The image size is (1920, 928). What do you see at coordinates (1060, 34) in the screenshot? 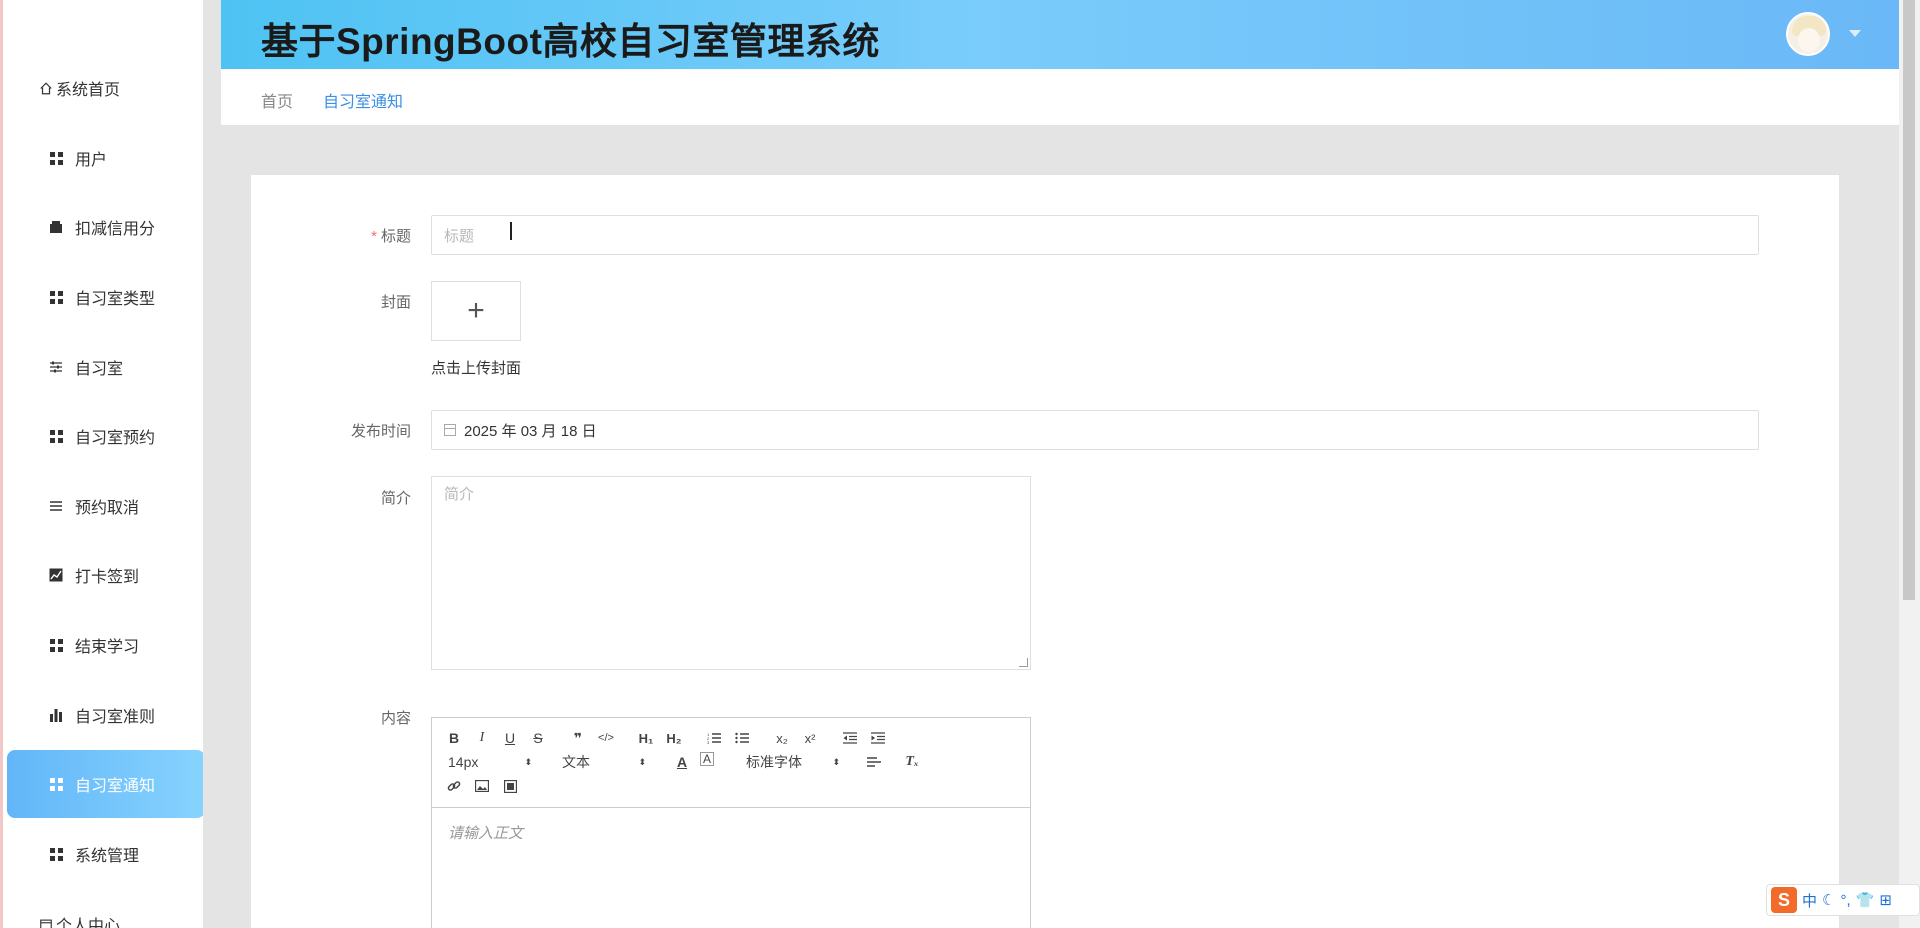
I see `top-header: 基于SpringBoot高校自习室管理系统` at bounding box center [1060, 34].